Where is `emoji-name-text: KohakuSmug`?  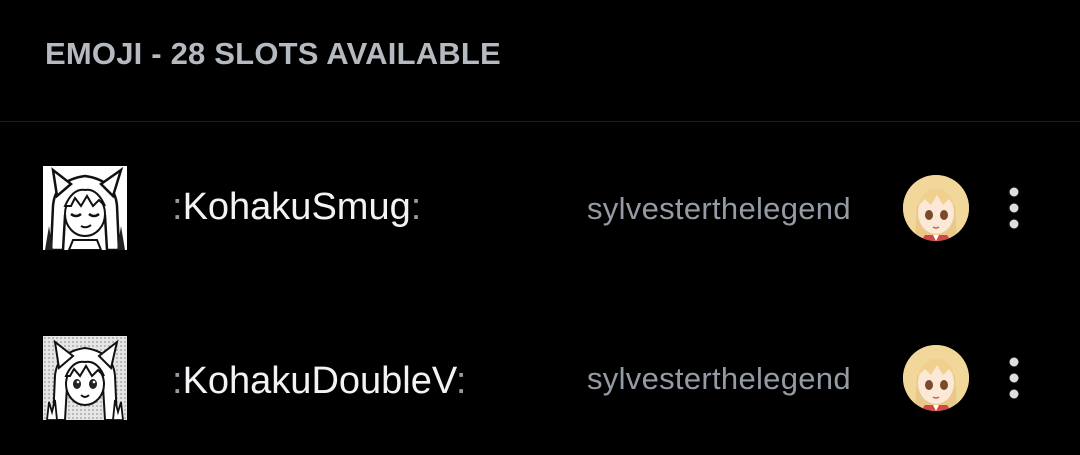
emoji-name-text: KohakuSmug is located at coordinates (296, 207).